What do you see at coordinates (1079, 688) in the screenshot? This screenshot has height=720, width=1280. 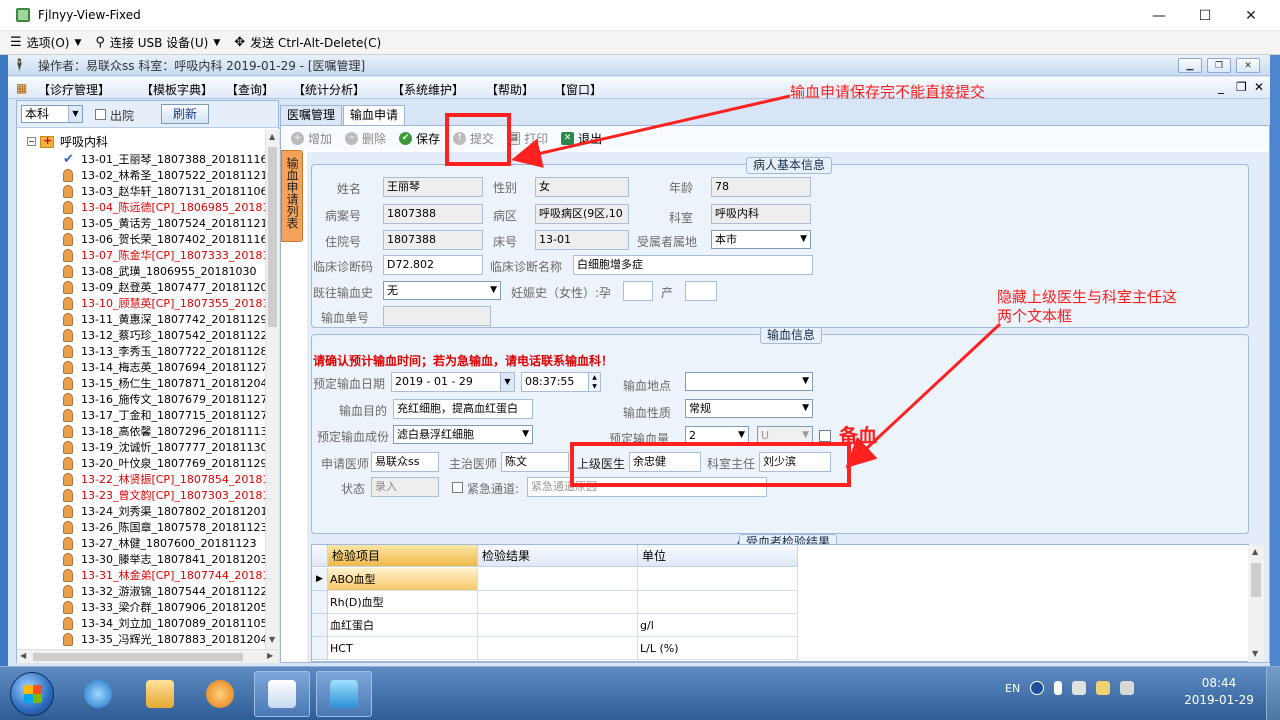 I see `network-off-icon` at bounding box center [1079, 688].